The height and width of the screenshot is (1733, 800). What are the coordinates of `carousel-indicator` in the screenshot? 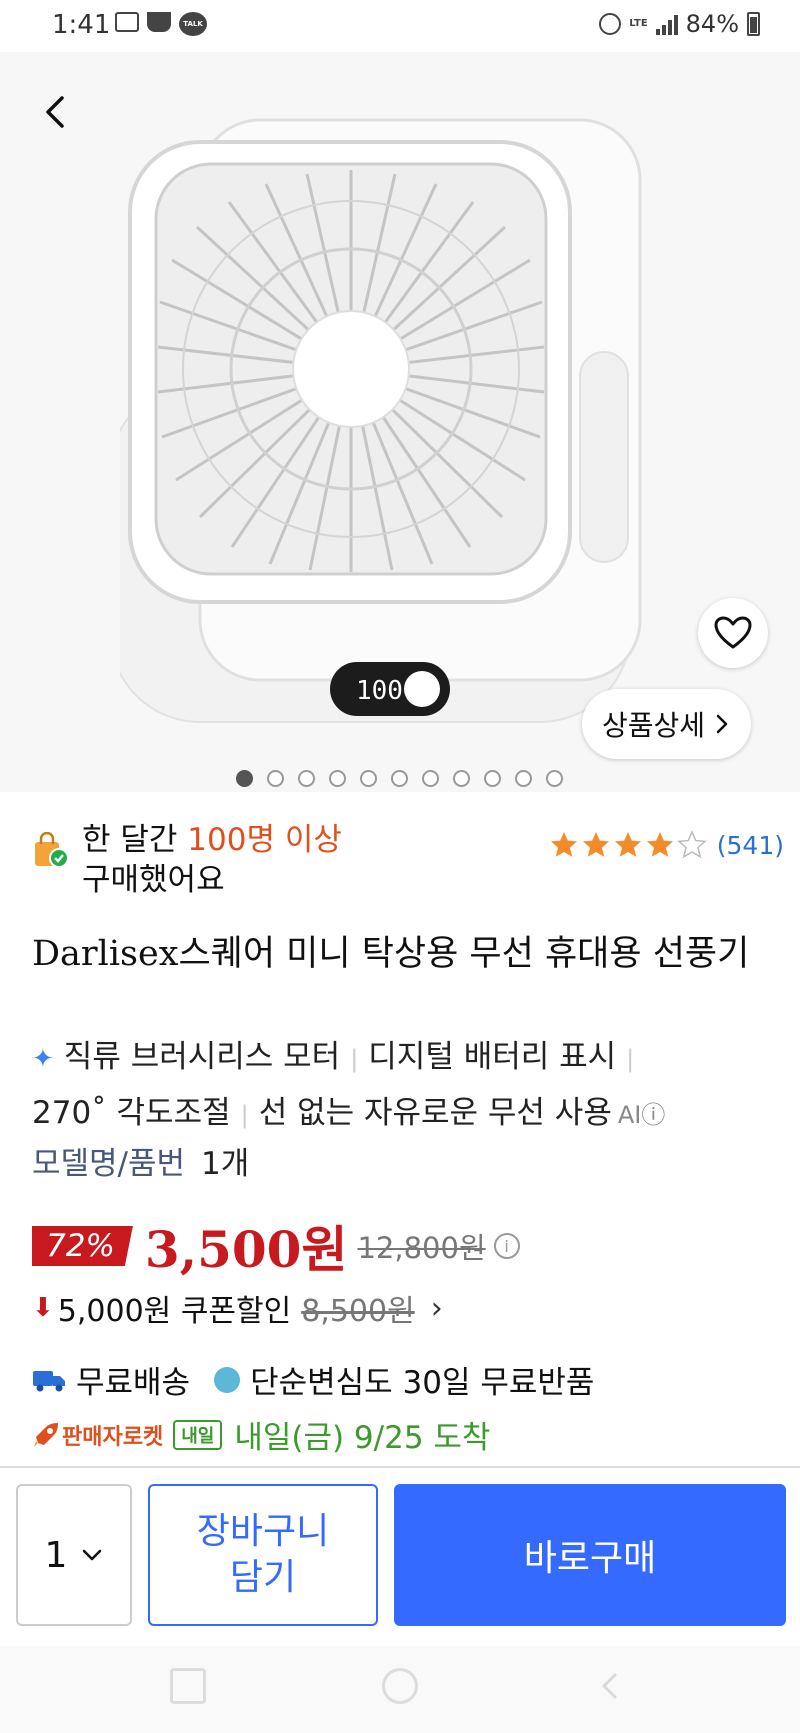 It's located at (399, 778).